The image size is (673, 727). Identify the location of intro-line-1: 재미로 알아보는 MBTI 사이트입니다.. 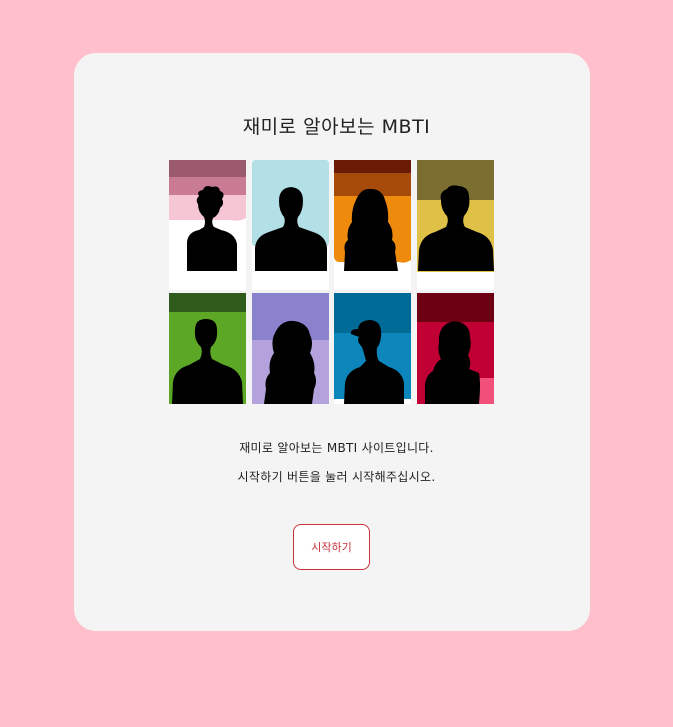
(336, 448).